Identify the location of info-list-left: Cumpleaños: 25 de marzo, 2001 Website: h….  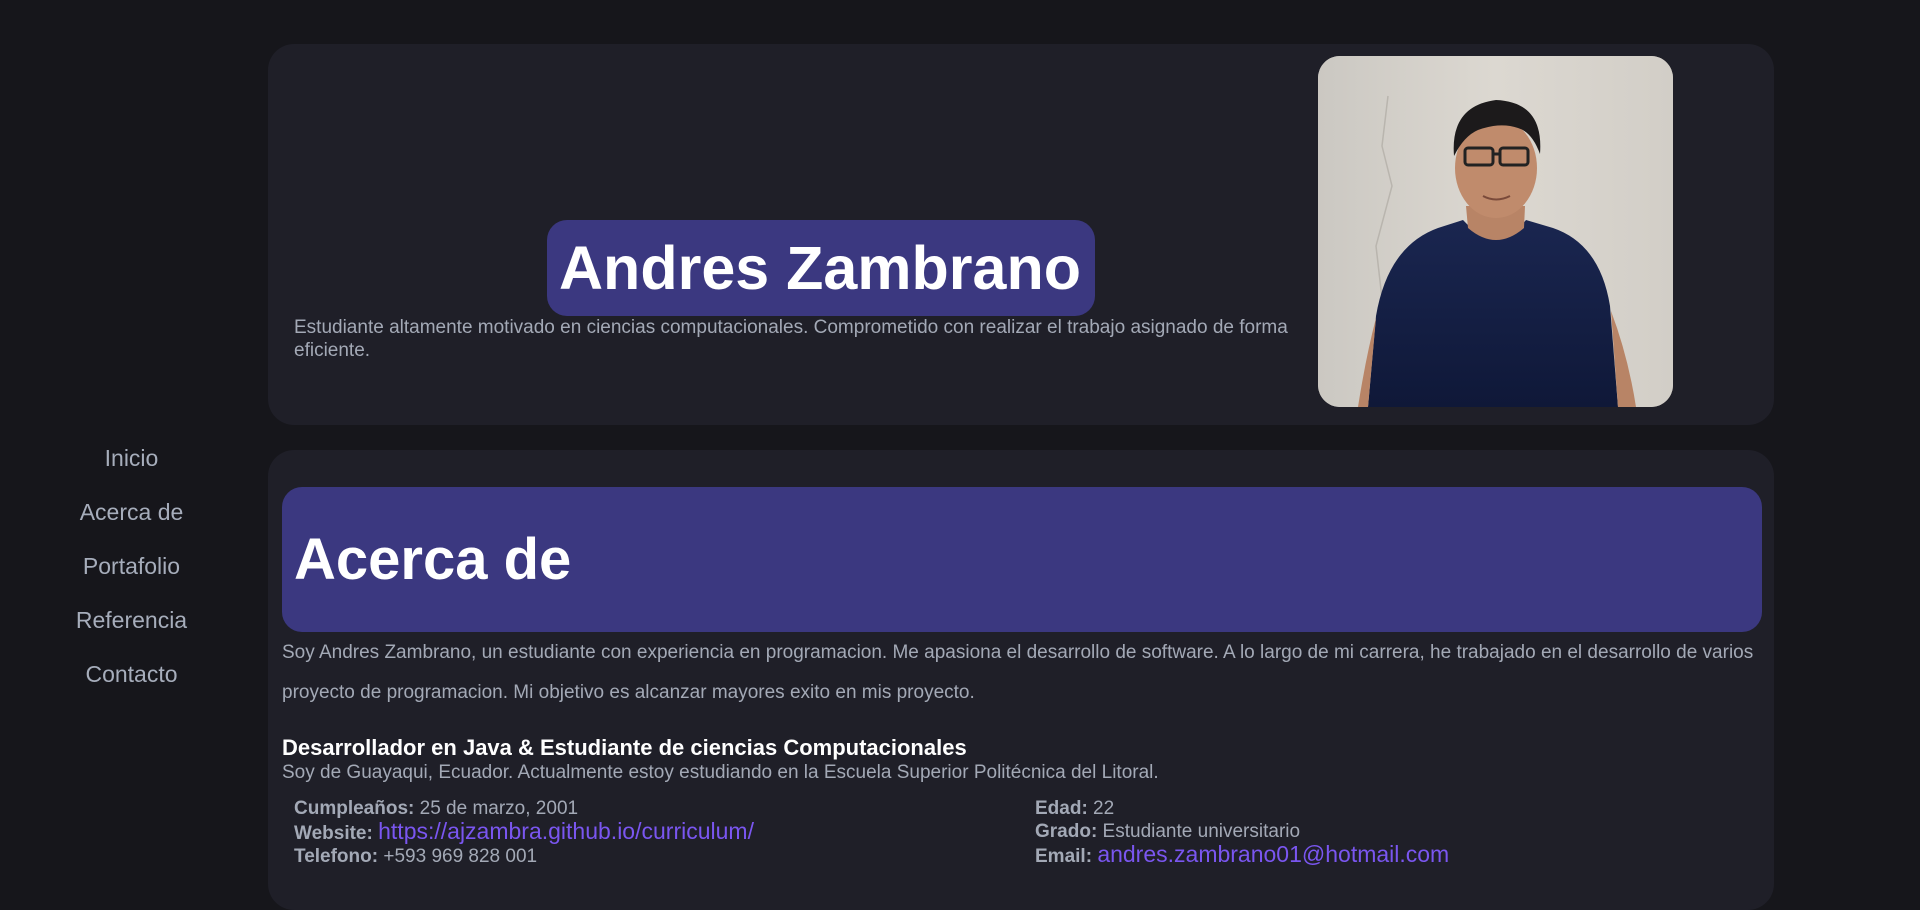
(524, 832).